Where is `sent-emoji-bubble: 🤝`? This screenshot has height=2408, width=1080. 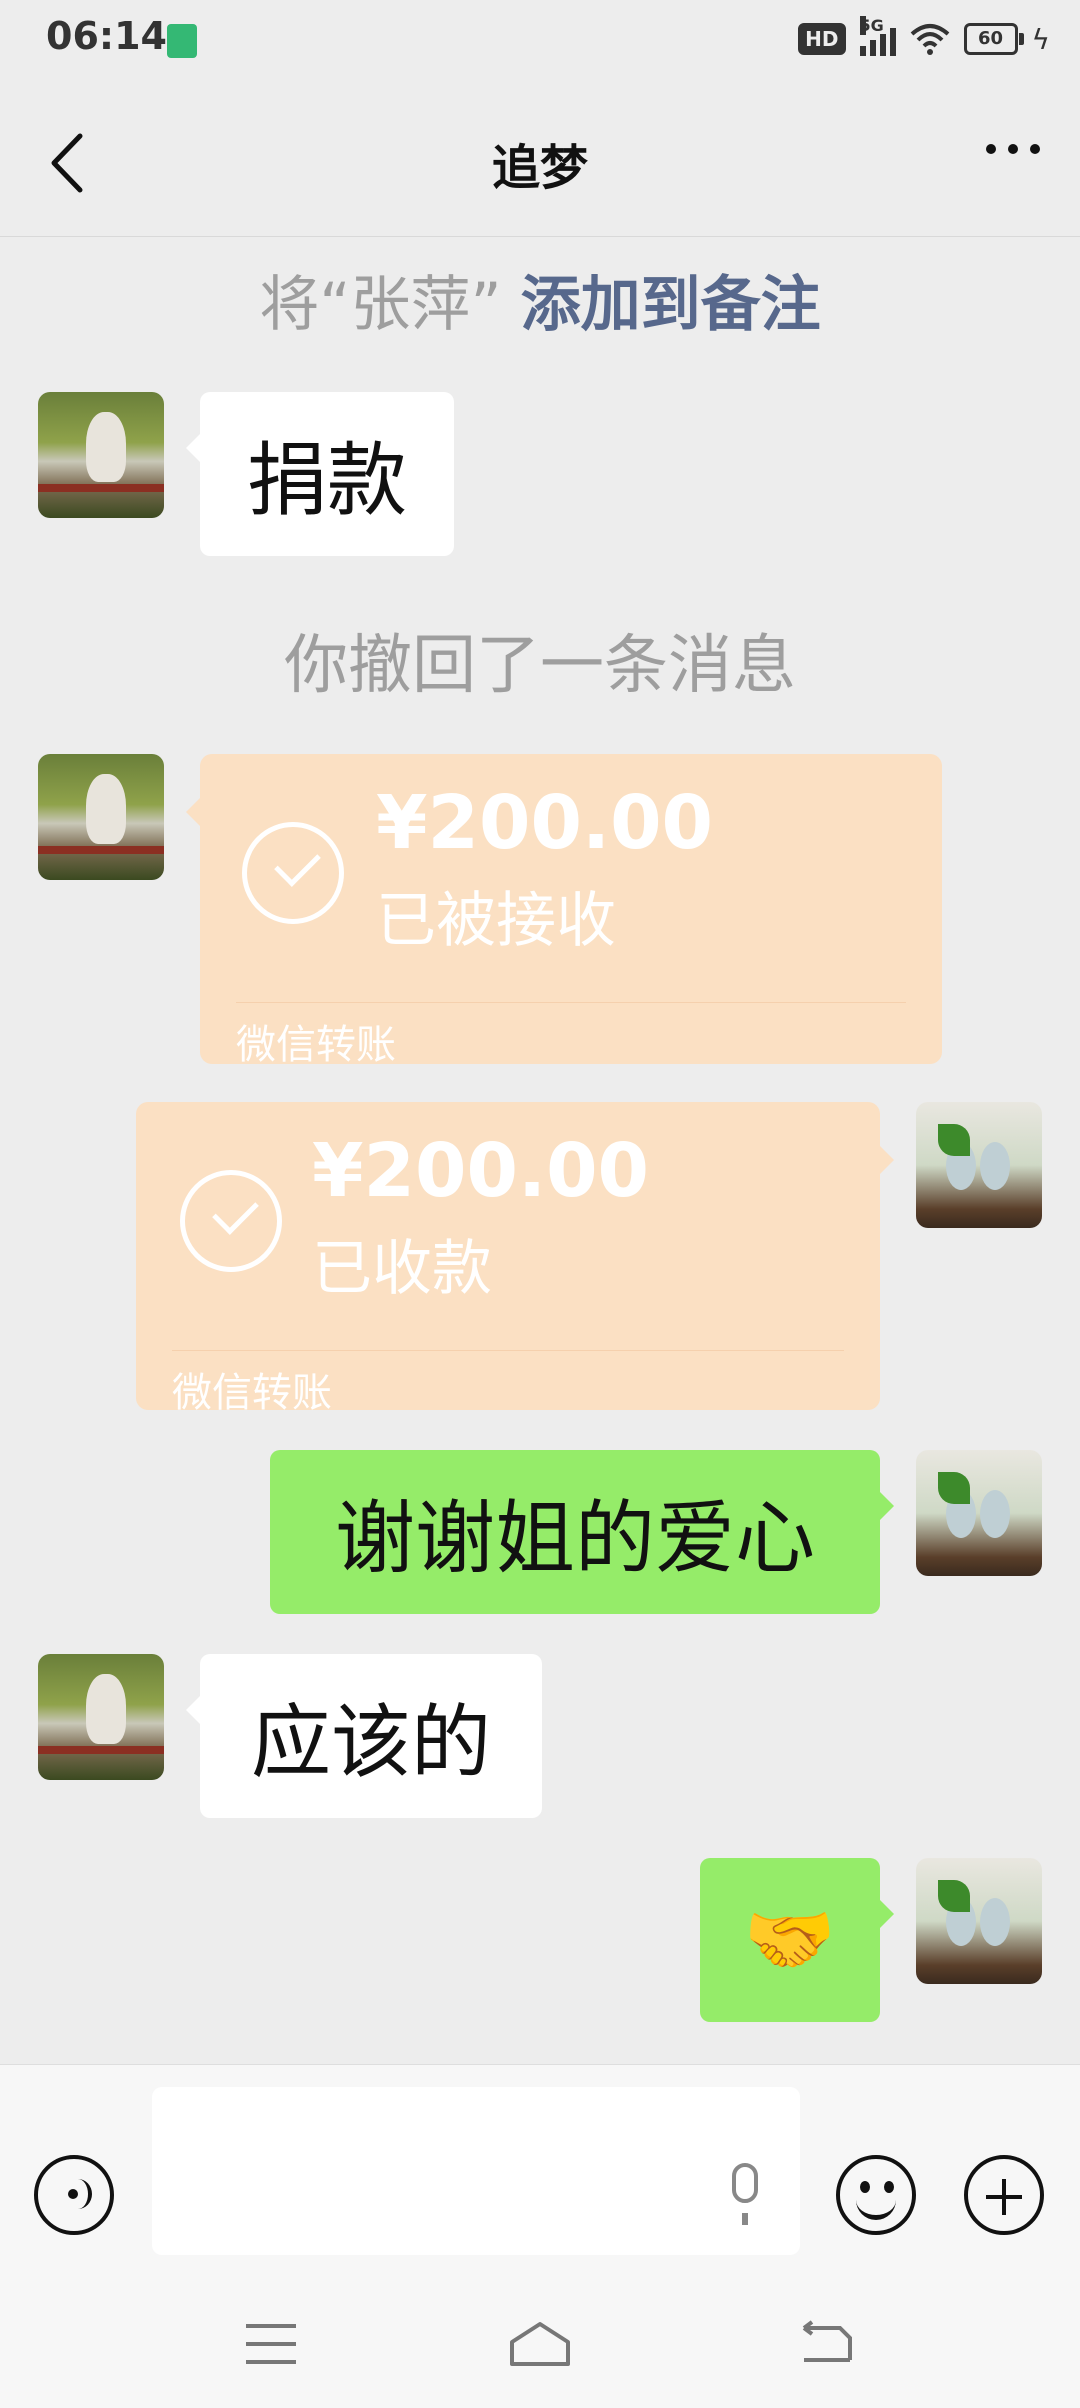 sent-emoji-bubble: 🤝 is located at coordinates (797, 1940).